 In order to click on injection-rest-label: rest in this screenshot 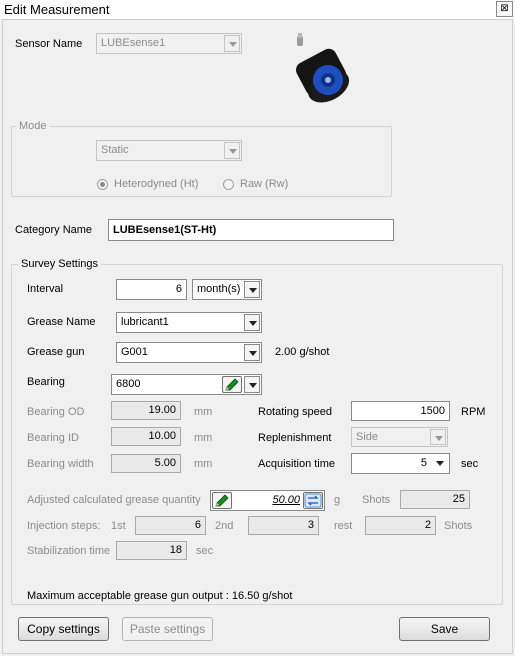, I will do `click(343, 526)`.